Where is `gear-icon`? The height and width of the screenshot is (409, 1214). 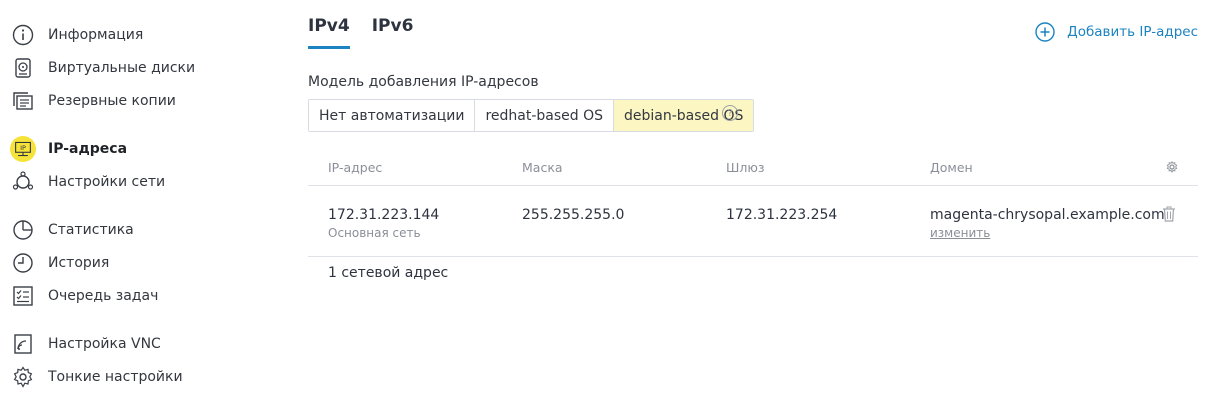
gear-icon is located at coordinates (1172, 167).